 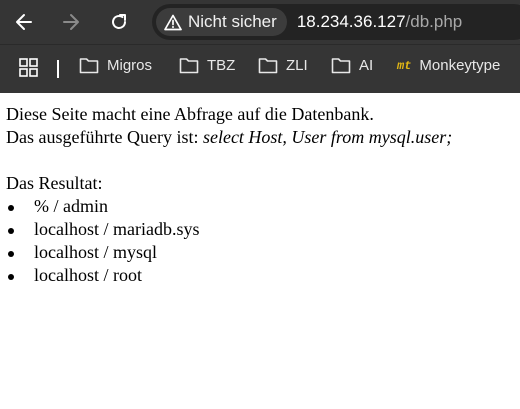 I want to click on forward-button, so click(x=71, y=22).